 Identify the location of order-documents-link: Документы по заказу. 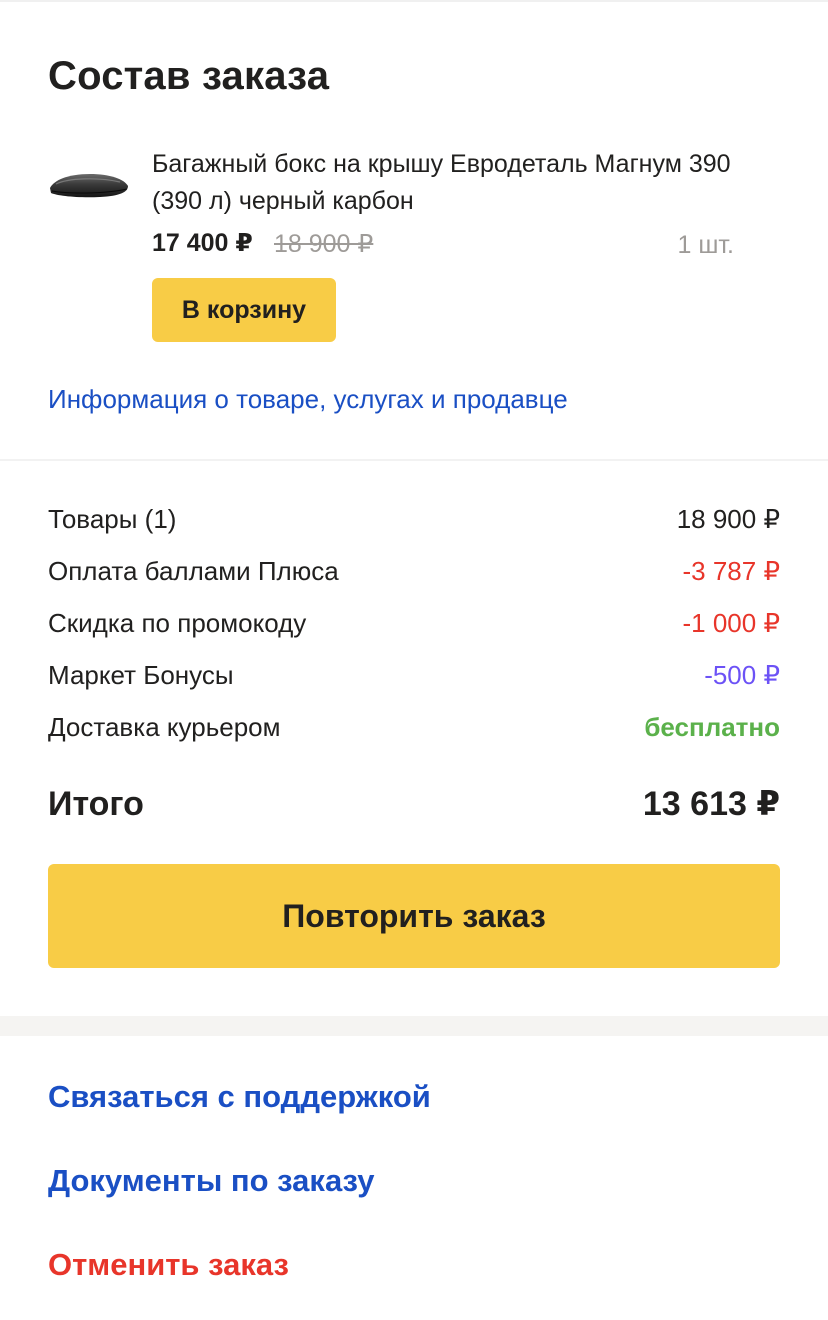
(211, 1181).